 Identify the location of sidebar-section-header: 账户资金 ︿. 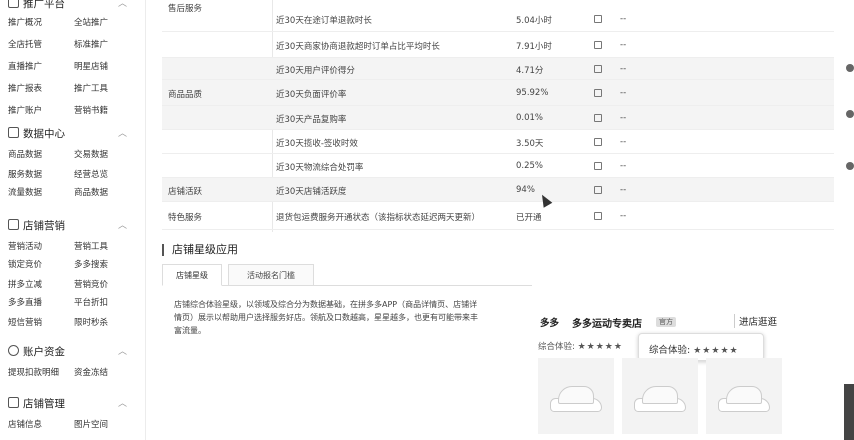
(67, 352).